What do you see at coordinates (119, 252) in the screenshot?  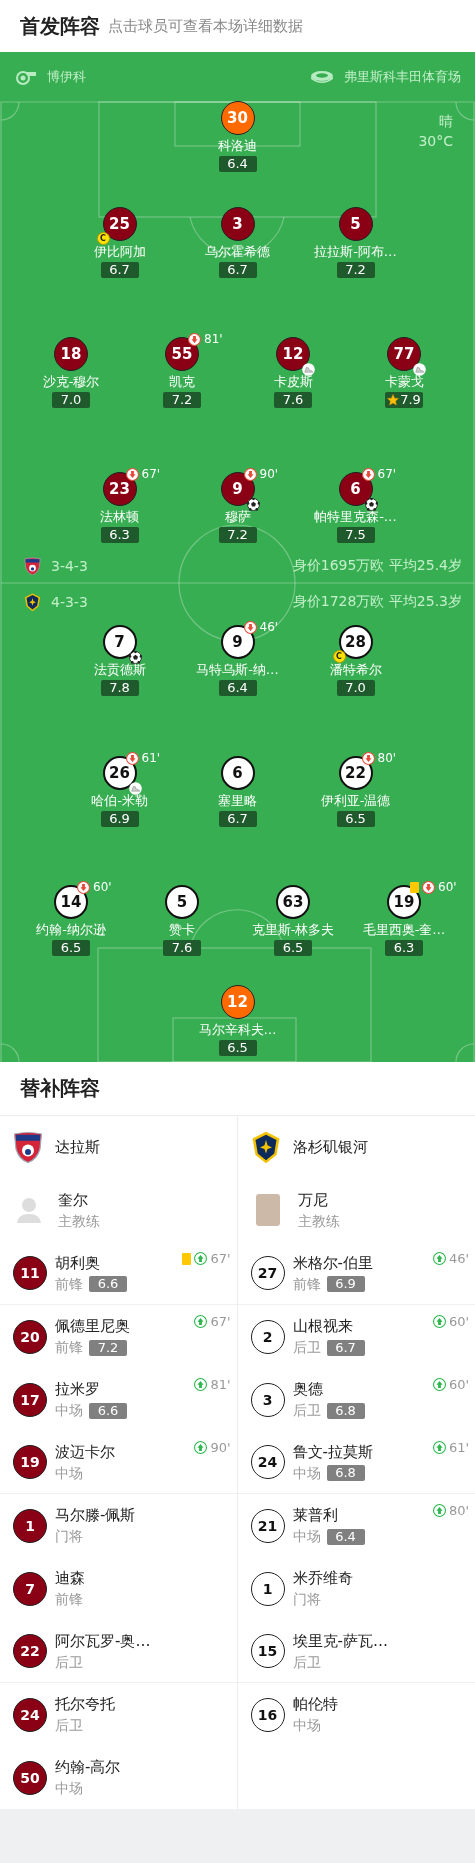 I see `player-name: 伊比阿加` at bounding box center [119, 252].